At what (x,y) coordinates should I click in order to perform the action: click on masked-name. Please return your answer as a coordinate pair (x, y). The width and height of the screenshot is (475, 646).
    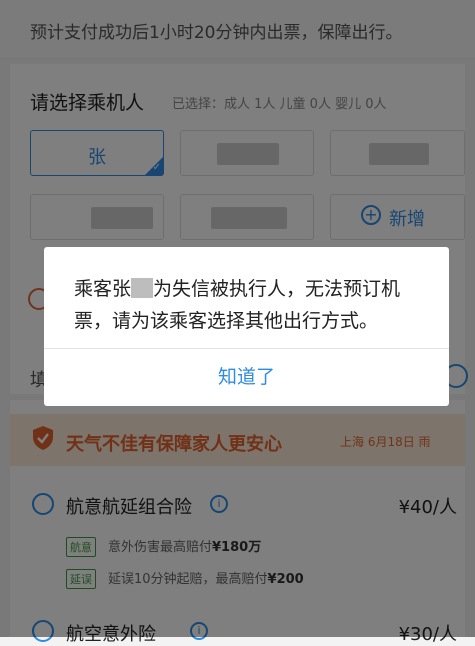
    Looking at the image, I should click on (142, 288).